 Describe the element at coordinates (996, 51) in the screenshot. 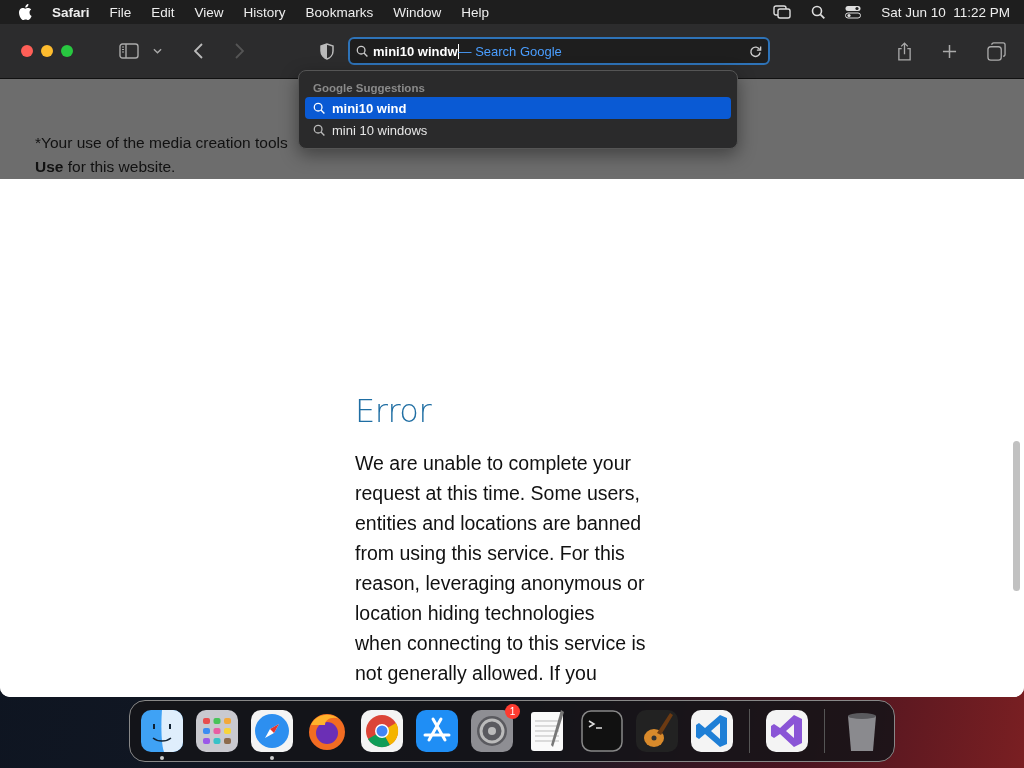

I see `tabs-overview-icon` at that location.